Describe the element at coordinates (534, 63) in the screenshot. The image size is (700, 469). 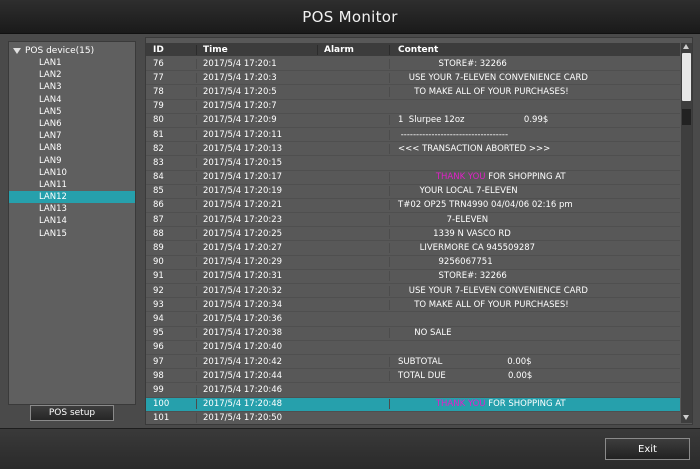
I see `cell-content: STORE#: 32266` at that location.